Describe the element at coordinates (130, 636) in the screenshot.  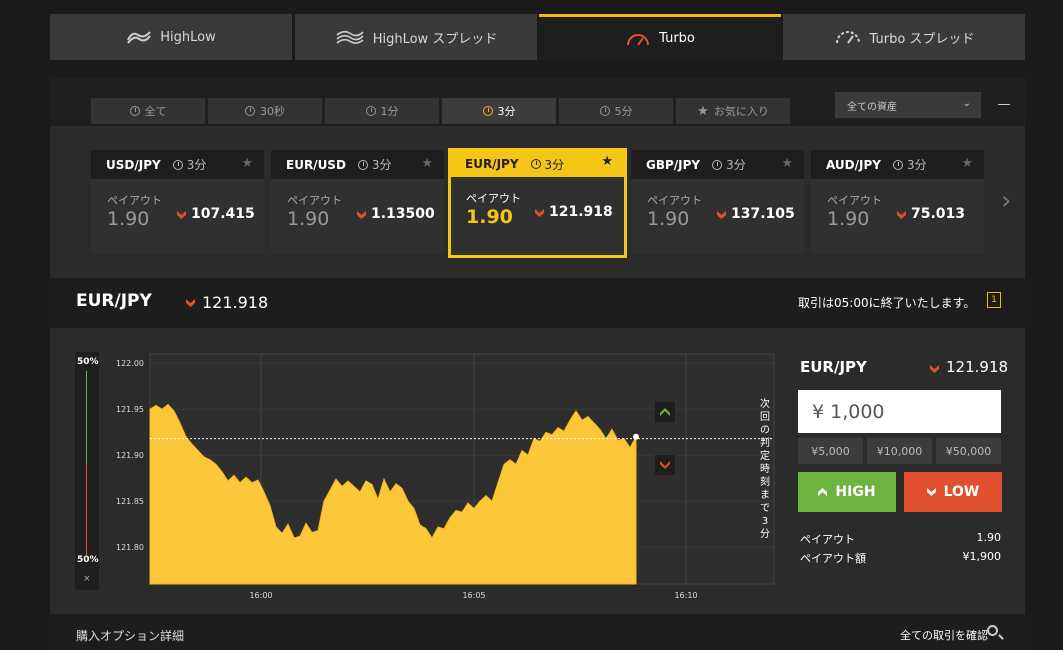
I see `purchase-details-title: 購入オプション詳細` at that location.